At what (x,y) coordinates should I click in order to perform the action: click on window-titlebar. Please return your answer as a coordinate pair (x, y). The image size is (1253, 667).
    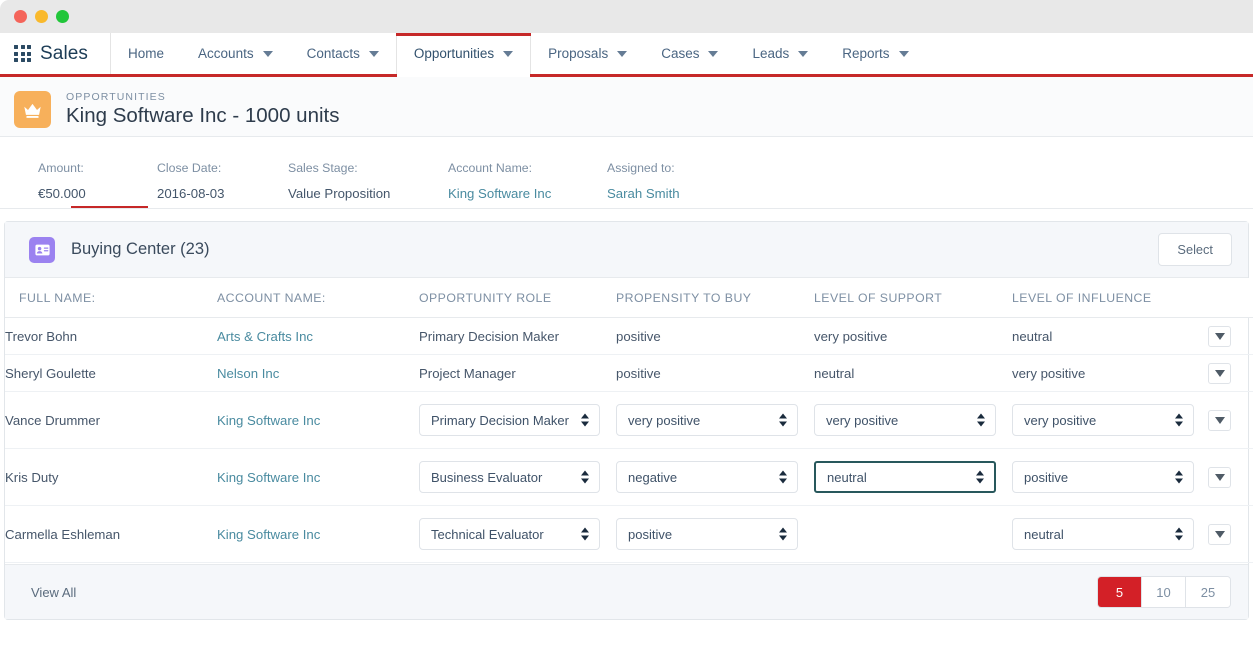
    Looking at the image, I should click on (626, 16).